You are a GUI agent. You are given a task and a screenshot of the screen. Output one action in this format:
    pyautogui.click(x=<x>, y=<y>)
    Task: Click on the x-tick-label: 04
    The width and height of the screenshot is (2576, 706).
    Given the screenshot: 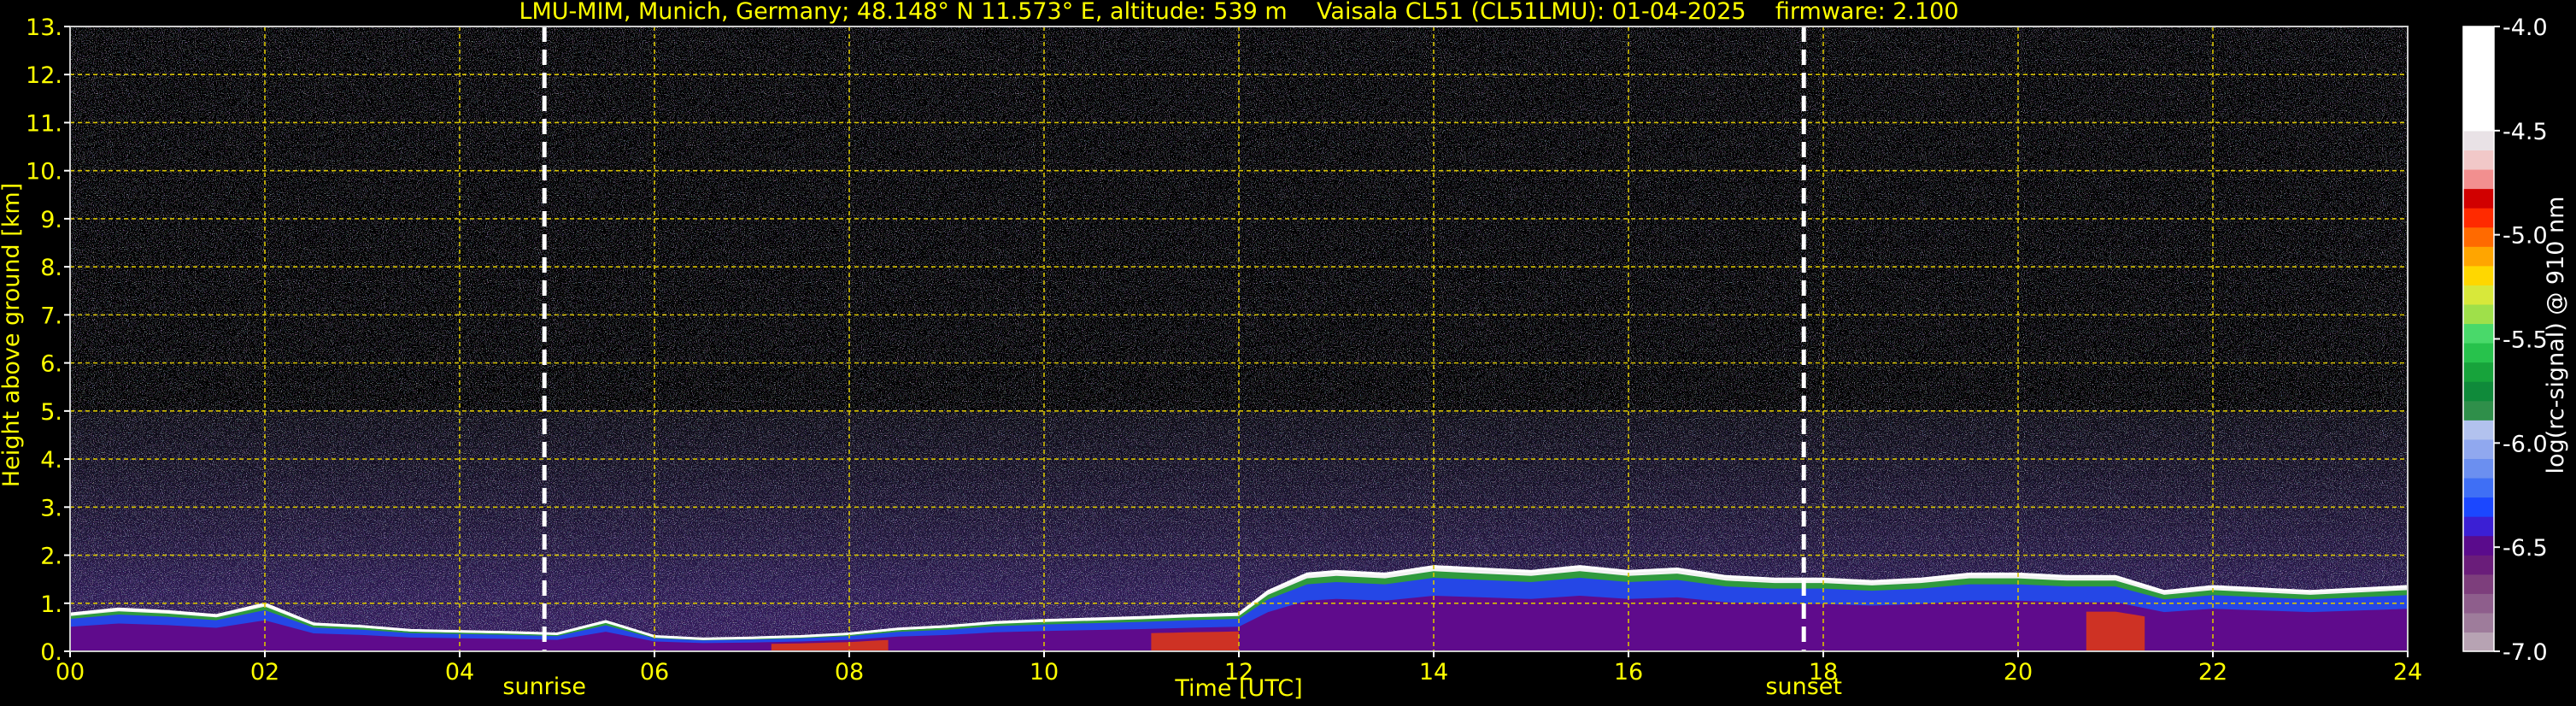 What is the action you would take?
    pyautogui.click(x=459, y=672)
    